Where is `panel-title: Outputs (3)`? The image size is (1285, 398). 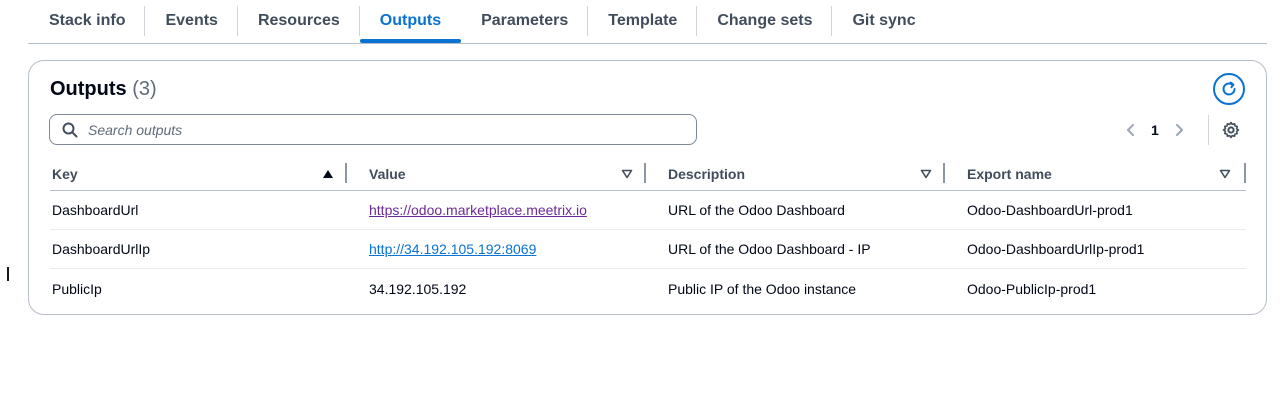
panel-title: Outputs (3) is located at coordinates (103, 89).